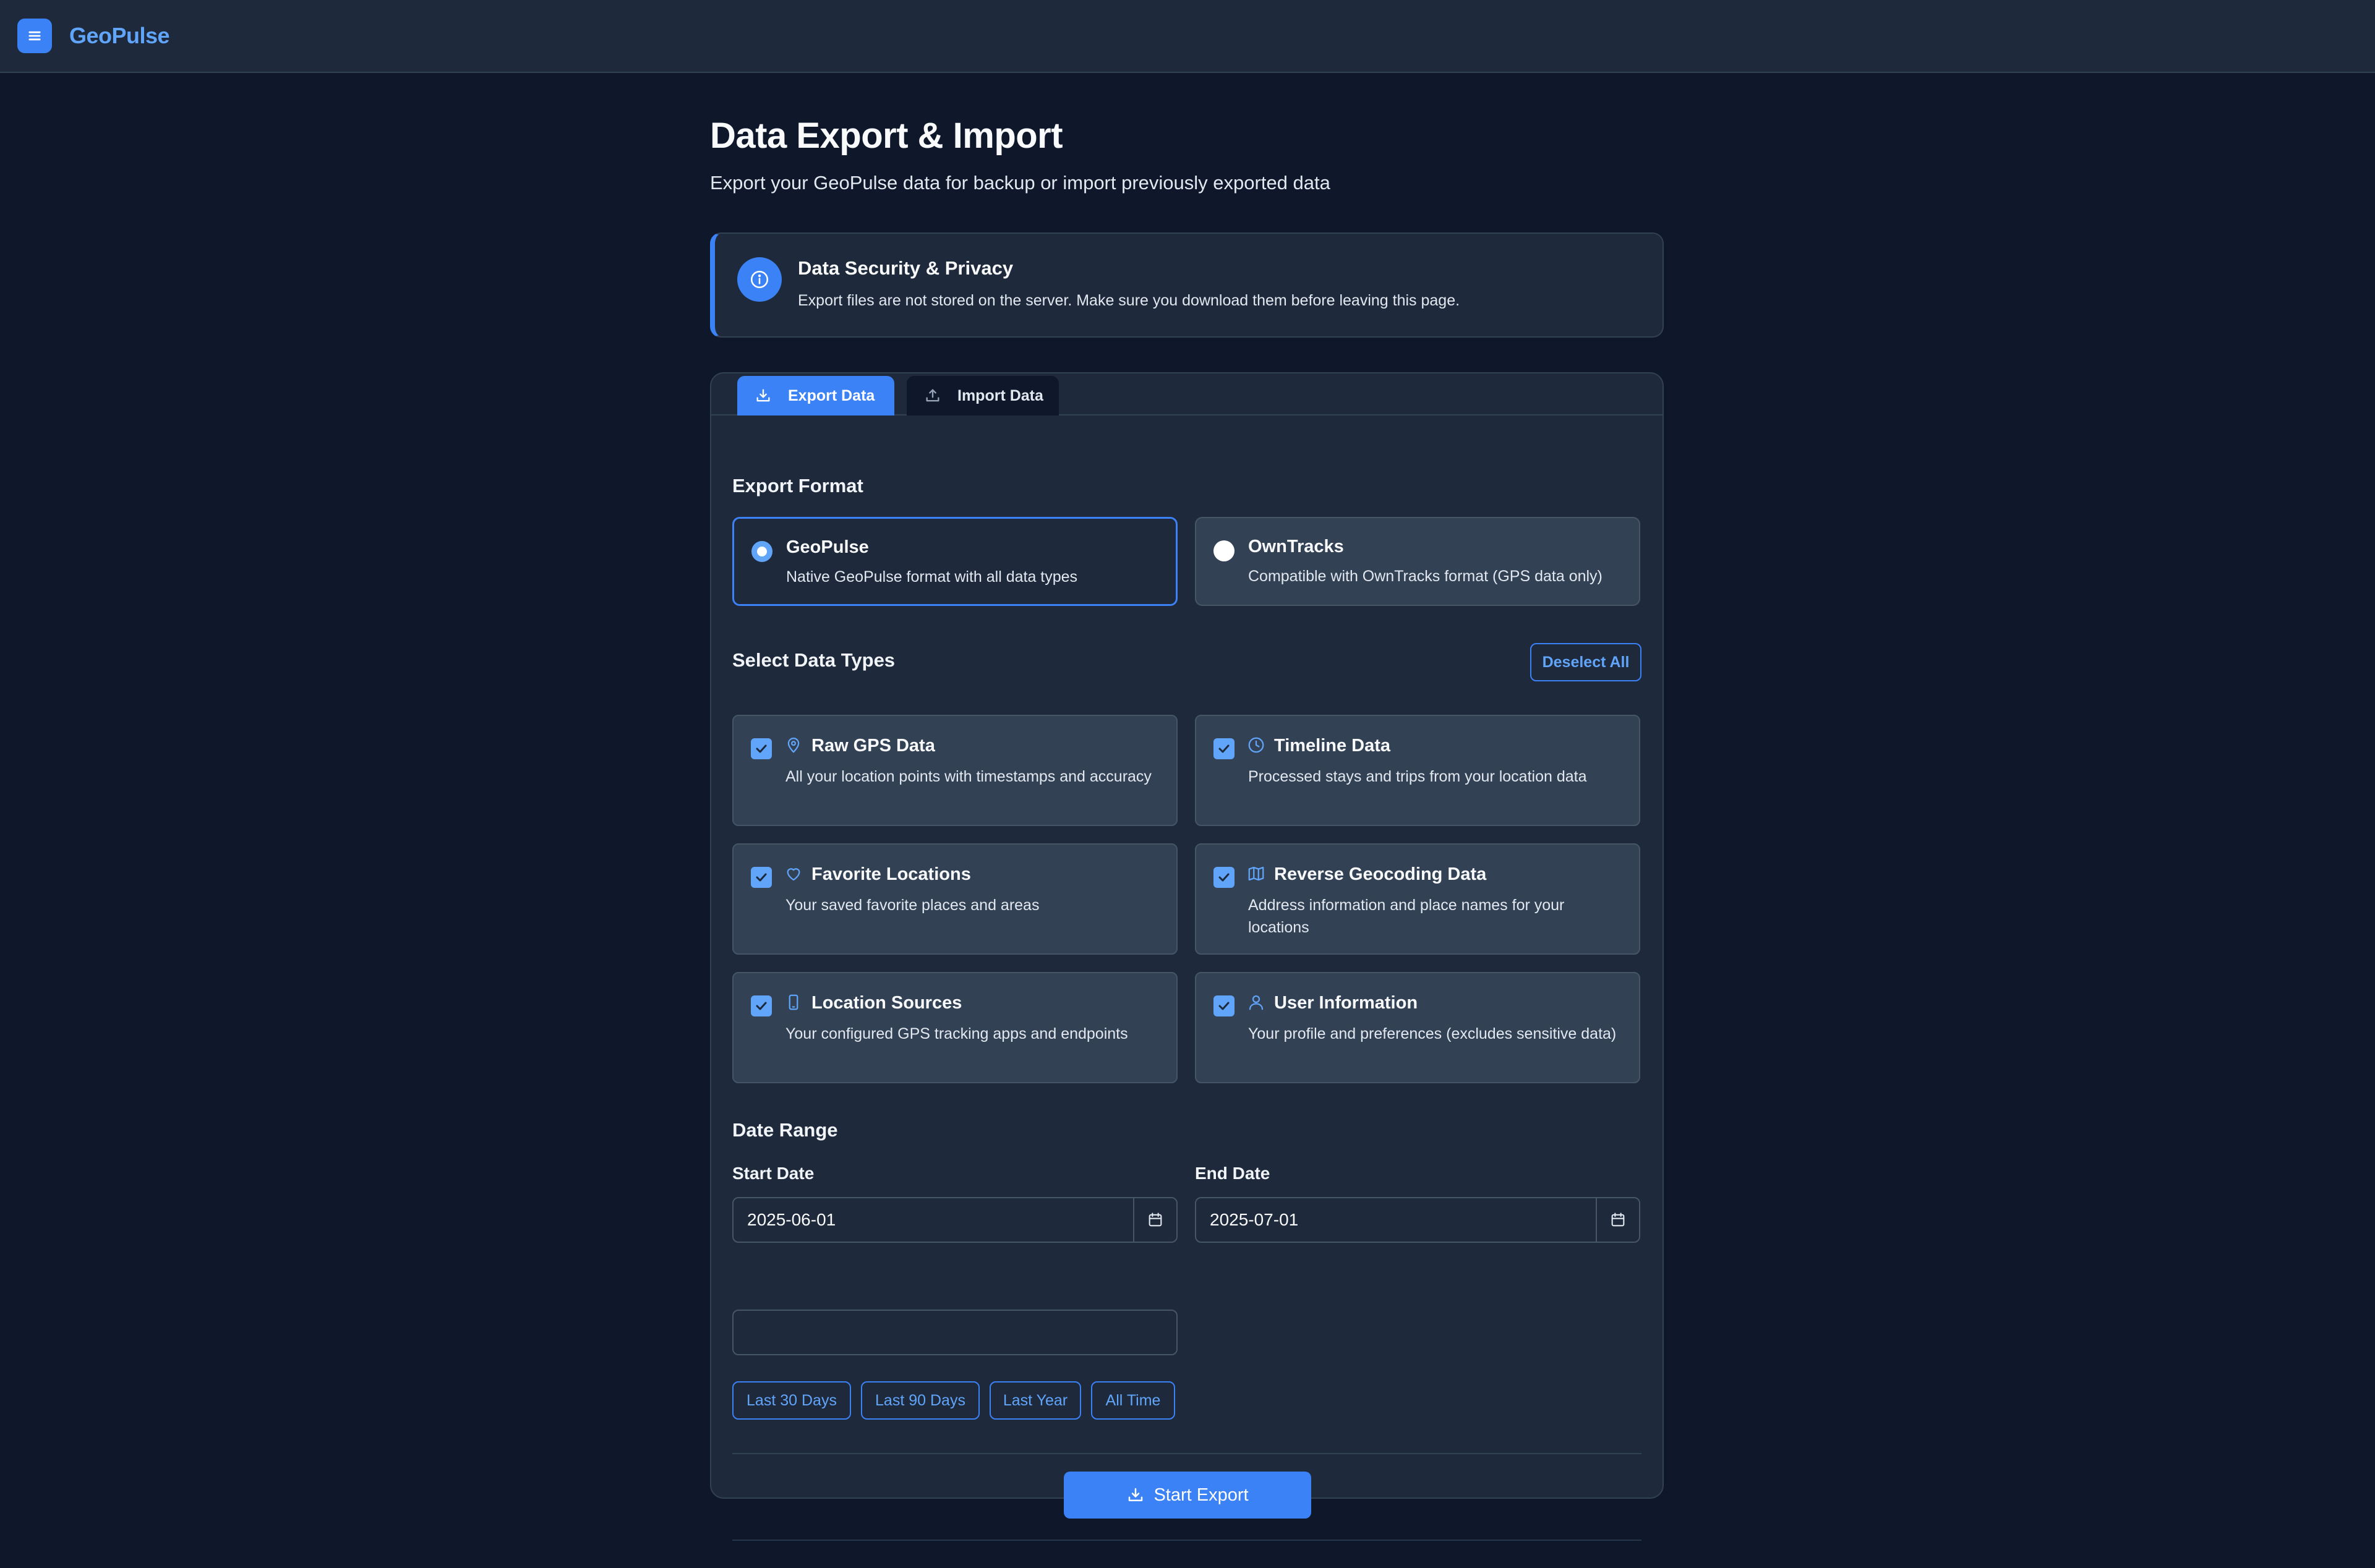 The image size is (2375, 1568). I want to click on export-format-heading: Export Format, so click(797, 486).